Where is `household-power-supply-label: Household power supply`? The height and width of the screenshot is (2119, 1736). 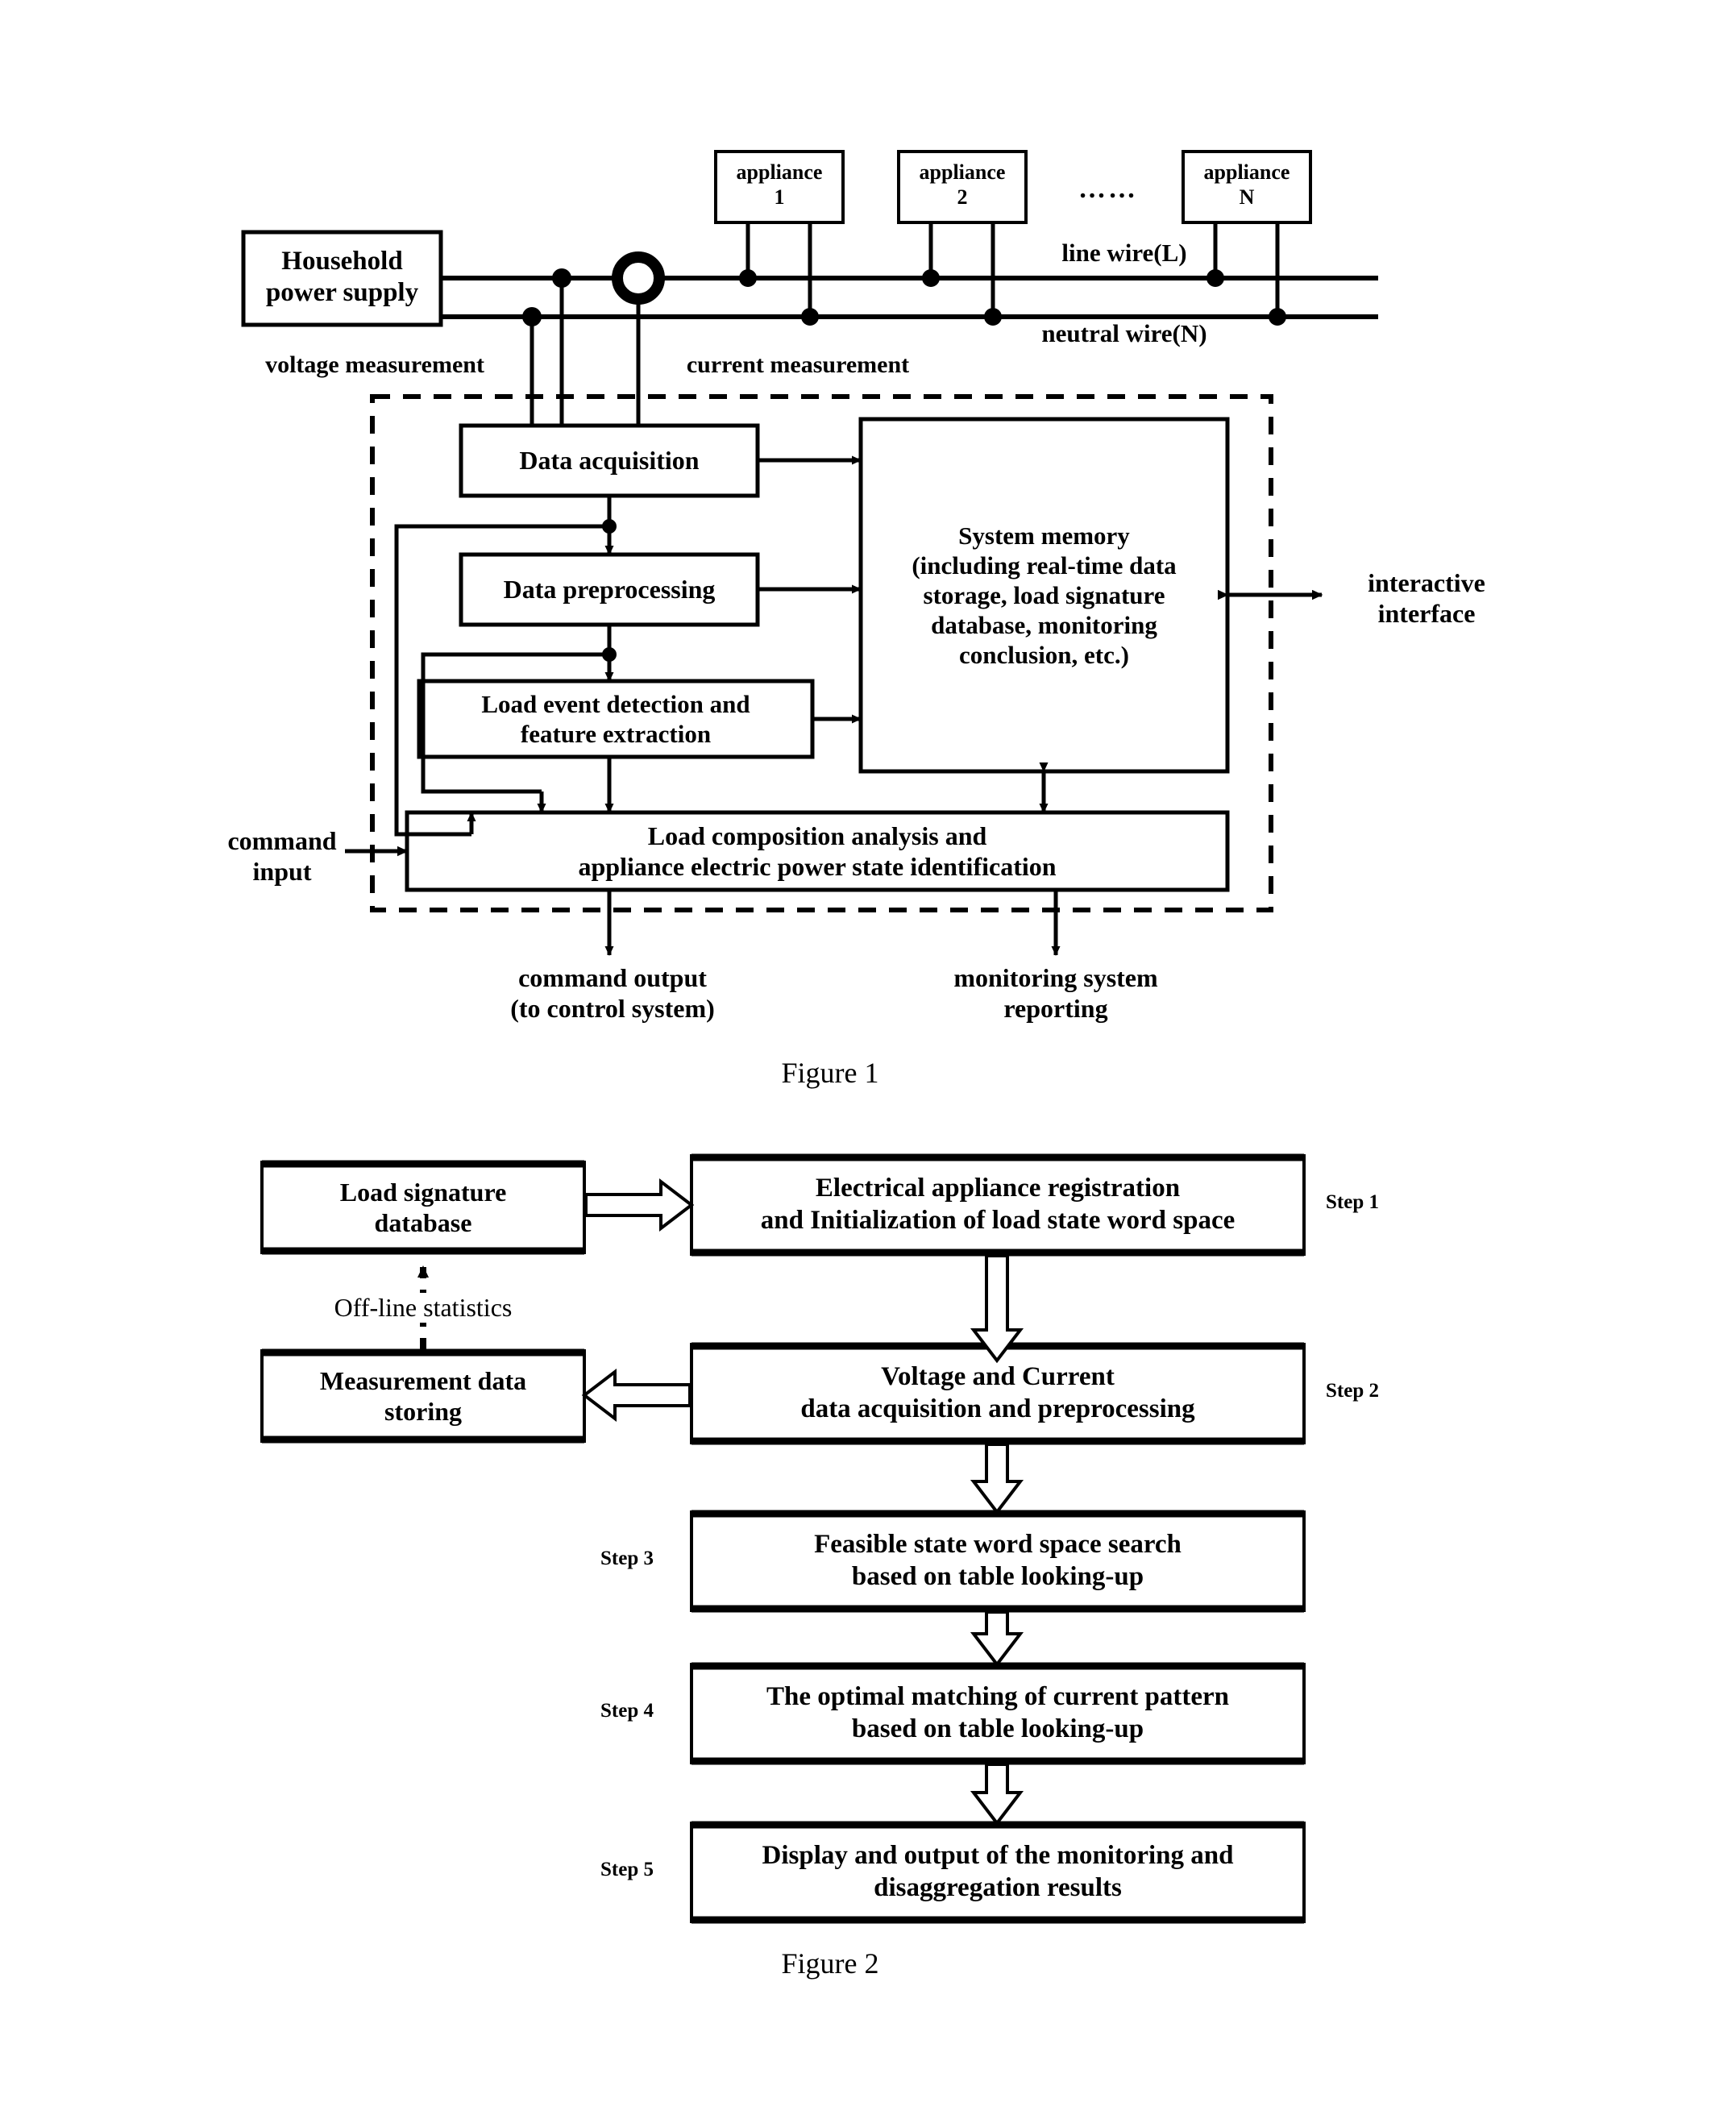 household-power-supply-label: Household power supply is located at coordinates (342, 277).